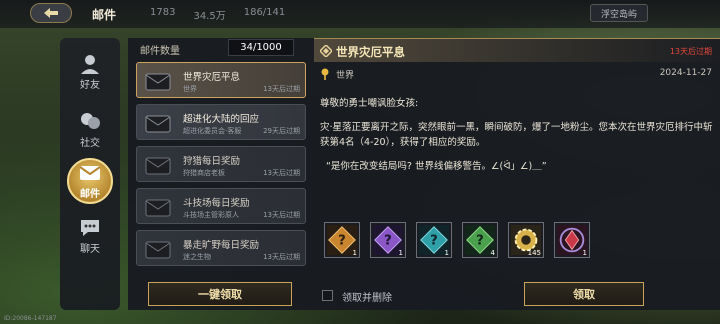  I want to click on mail-icon, so click(90, 172).